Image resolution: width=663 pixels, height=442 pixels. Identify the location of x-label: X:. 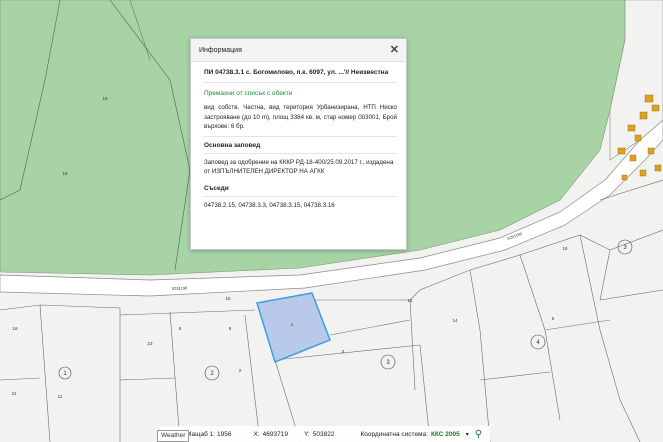
(256, 434).